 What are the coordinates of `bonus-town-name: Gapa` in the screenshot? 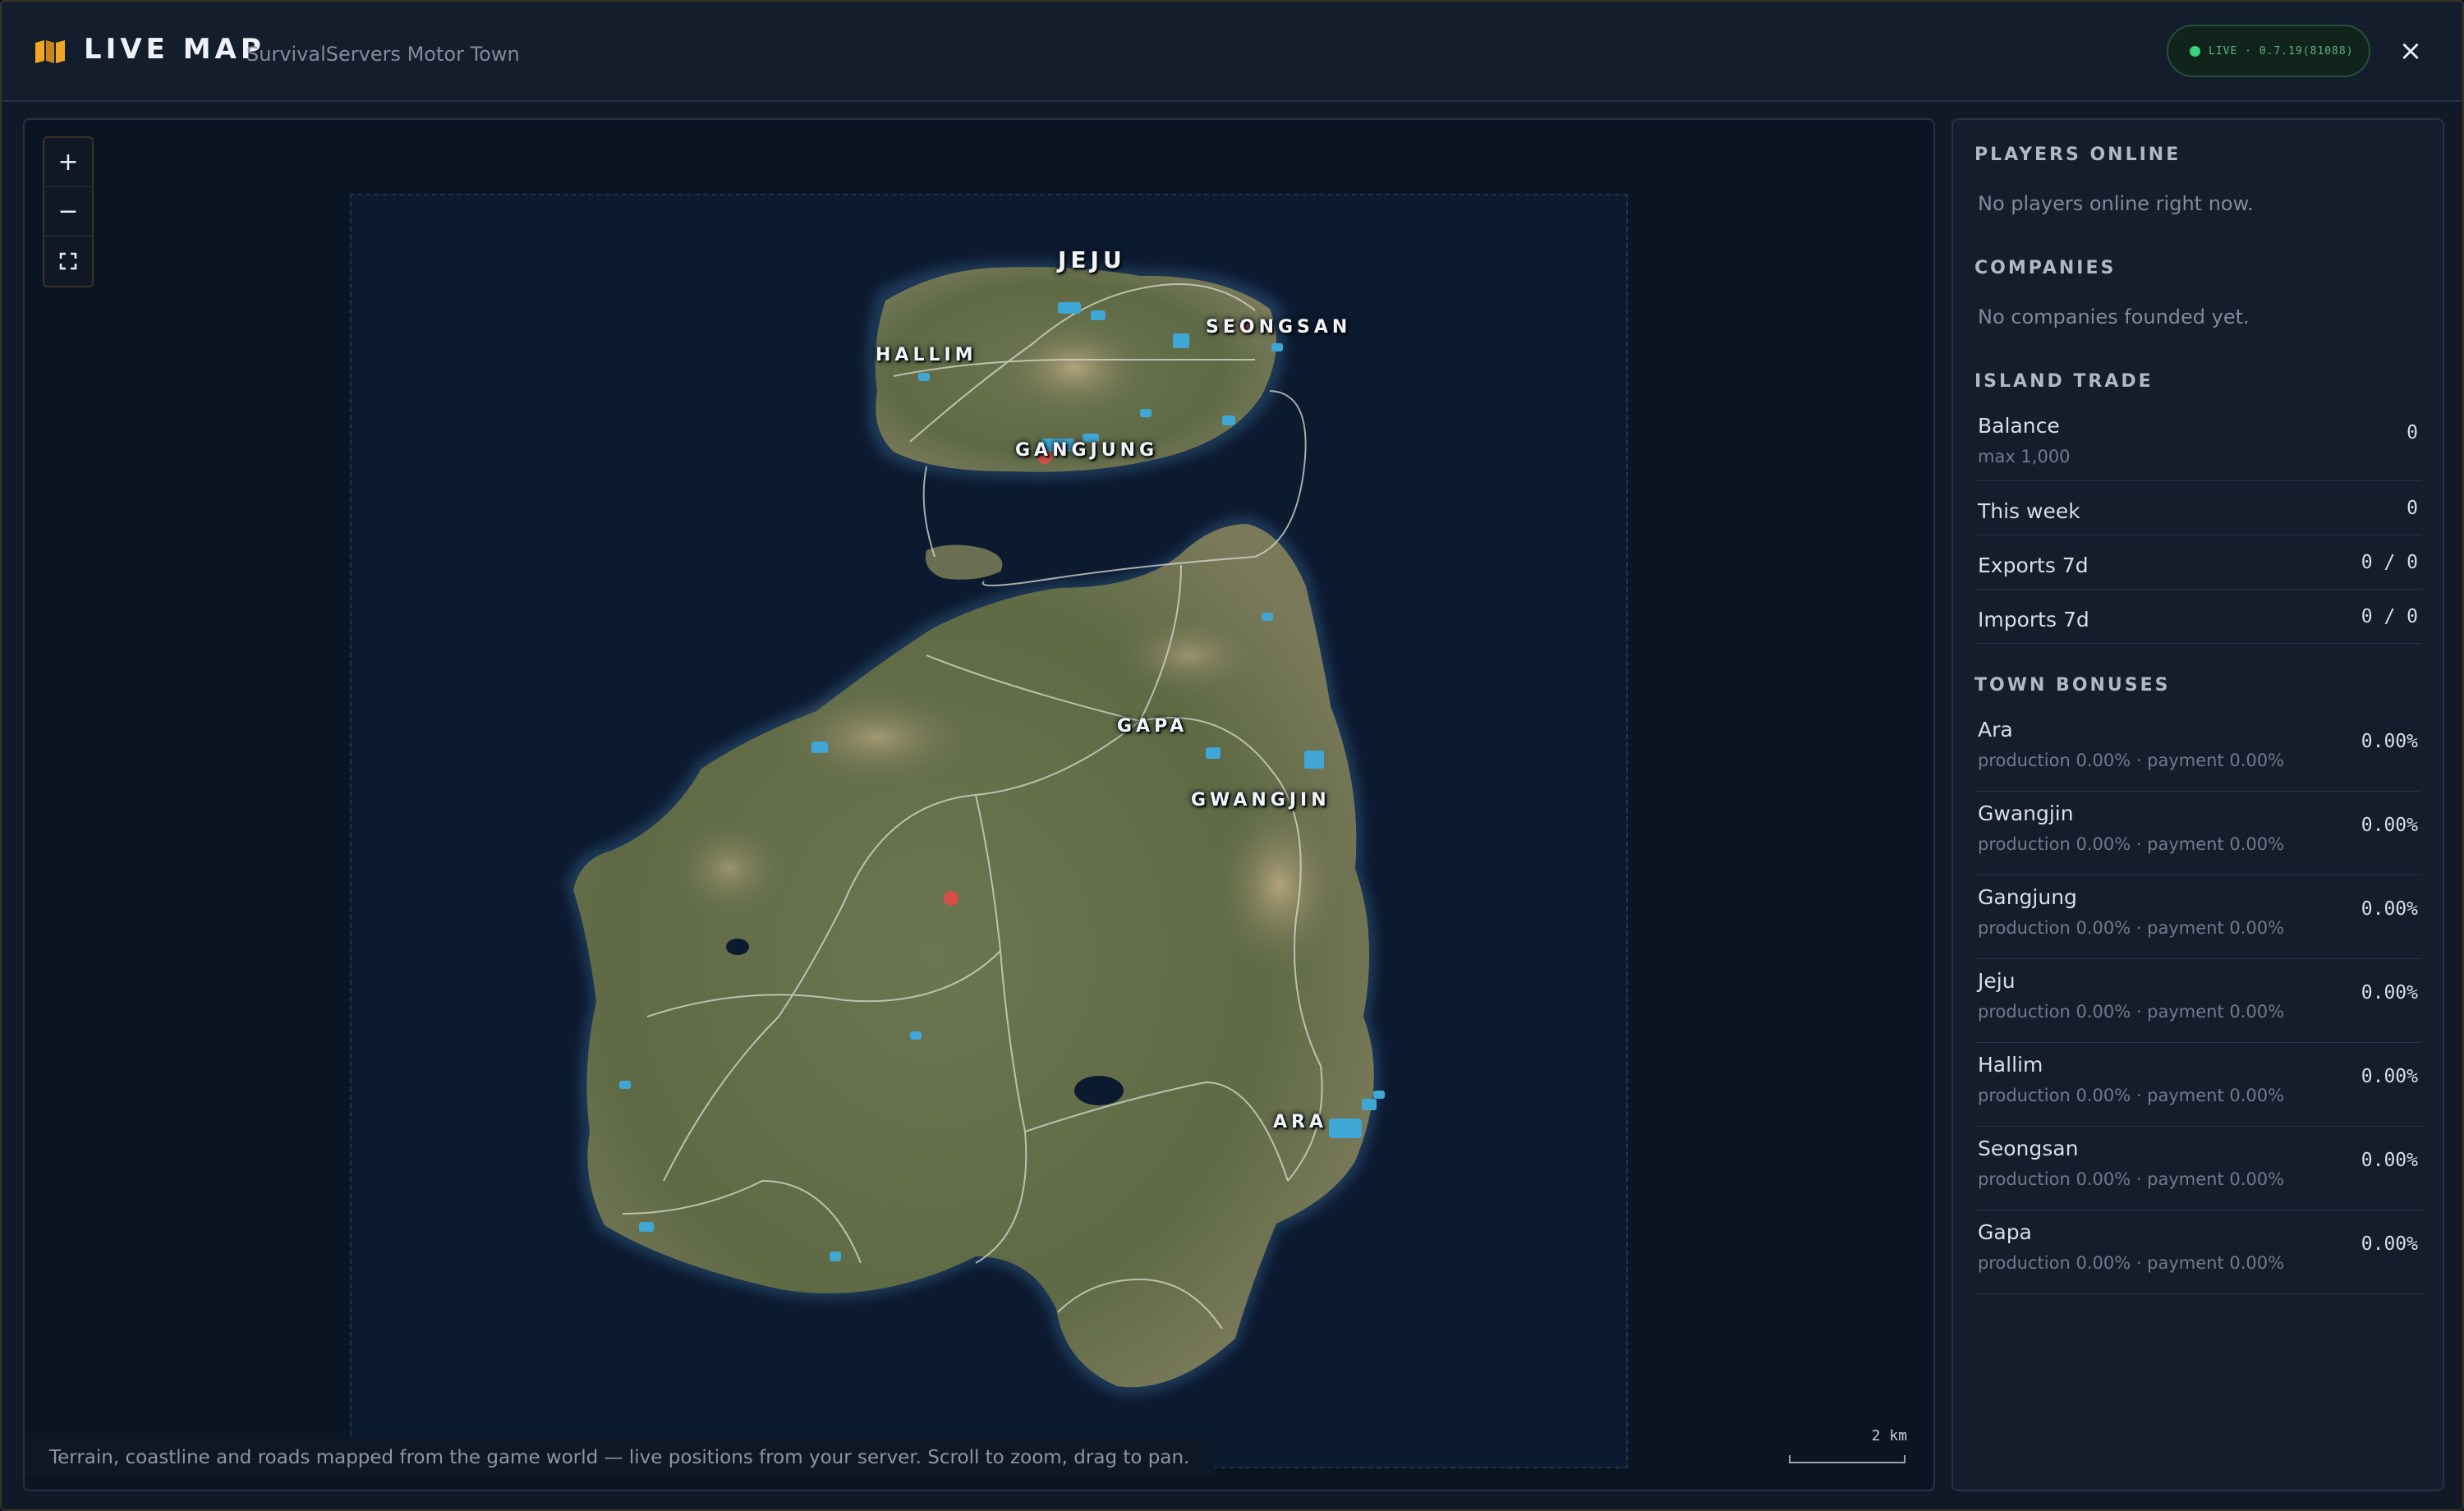 It's located at (2005, 1232).